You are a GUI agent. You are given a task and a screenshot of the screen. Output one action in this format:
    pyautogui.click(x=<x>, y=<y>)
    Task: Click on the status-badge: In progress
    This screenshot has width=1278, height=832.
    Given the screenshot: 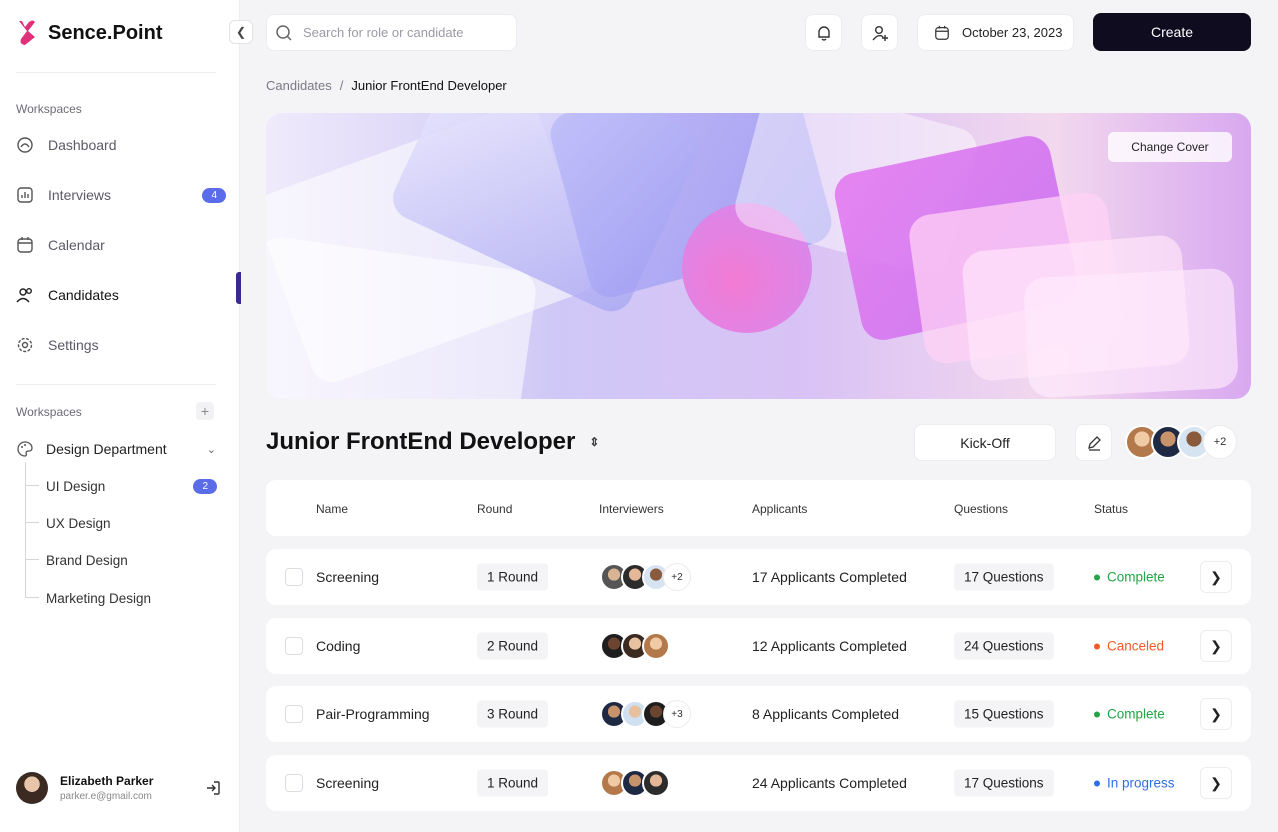 What is the action you would take?
    pyautogui.click(x=1134, y=783)
    